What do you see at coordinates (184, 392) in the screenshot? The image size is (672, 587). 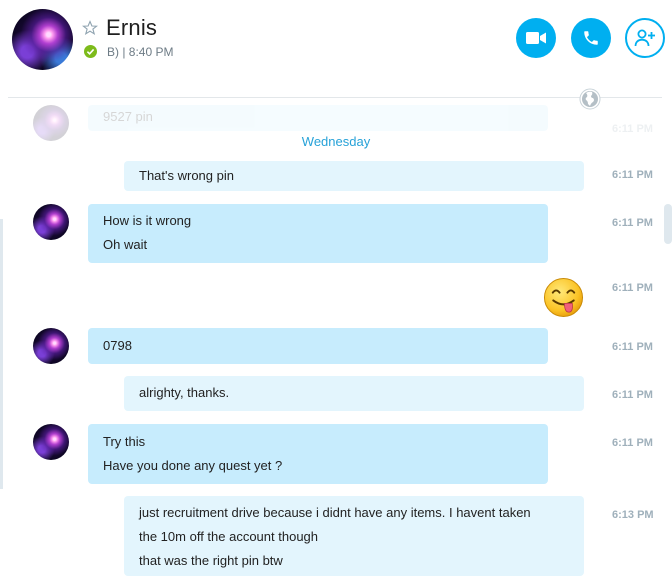 I see `message-text: alrighty, thanks.` at bounding box center [184, 392].